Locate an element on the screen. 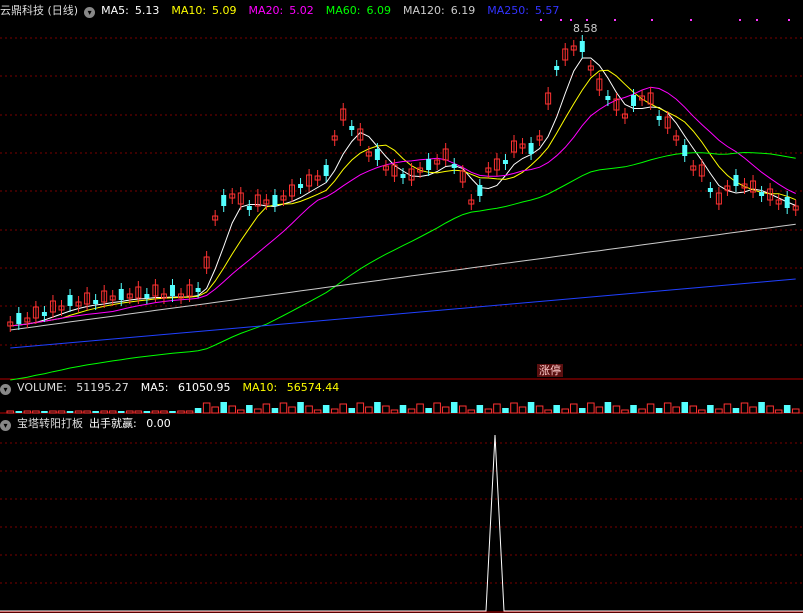 This screenshot has height=613, width=803. signal-readout: 出手就赢: 0.00 is located at coordinates (130, 423).